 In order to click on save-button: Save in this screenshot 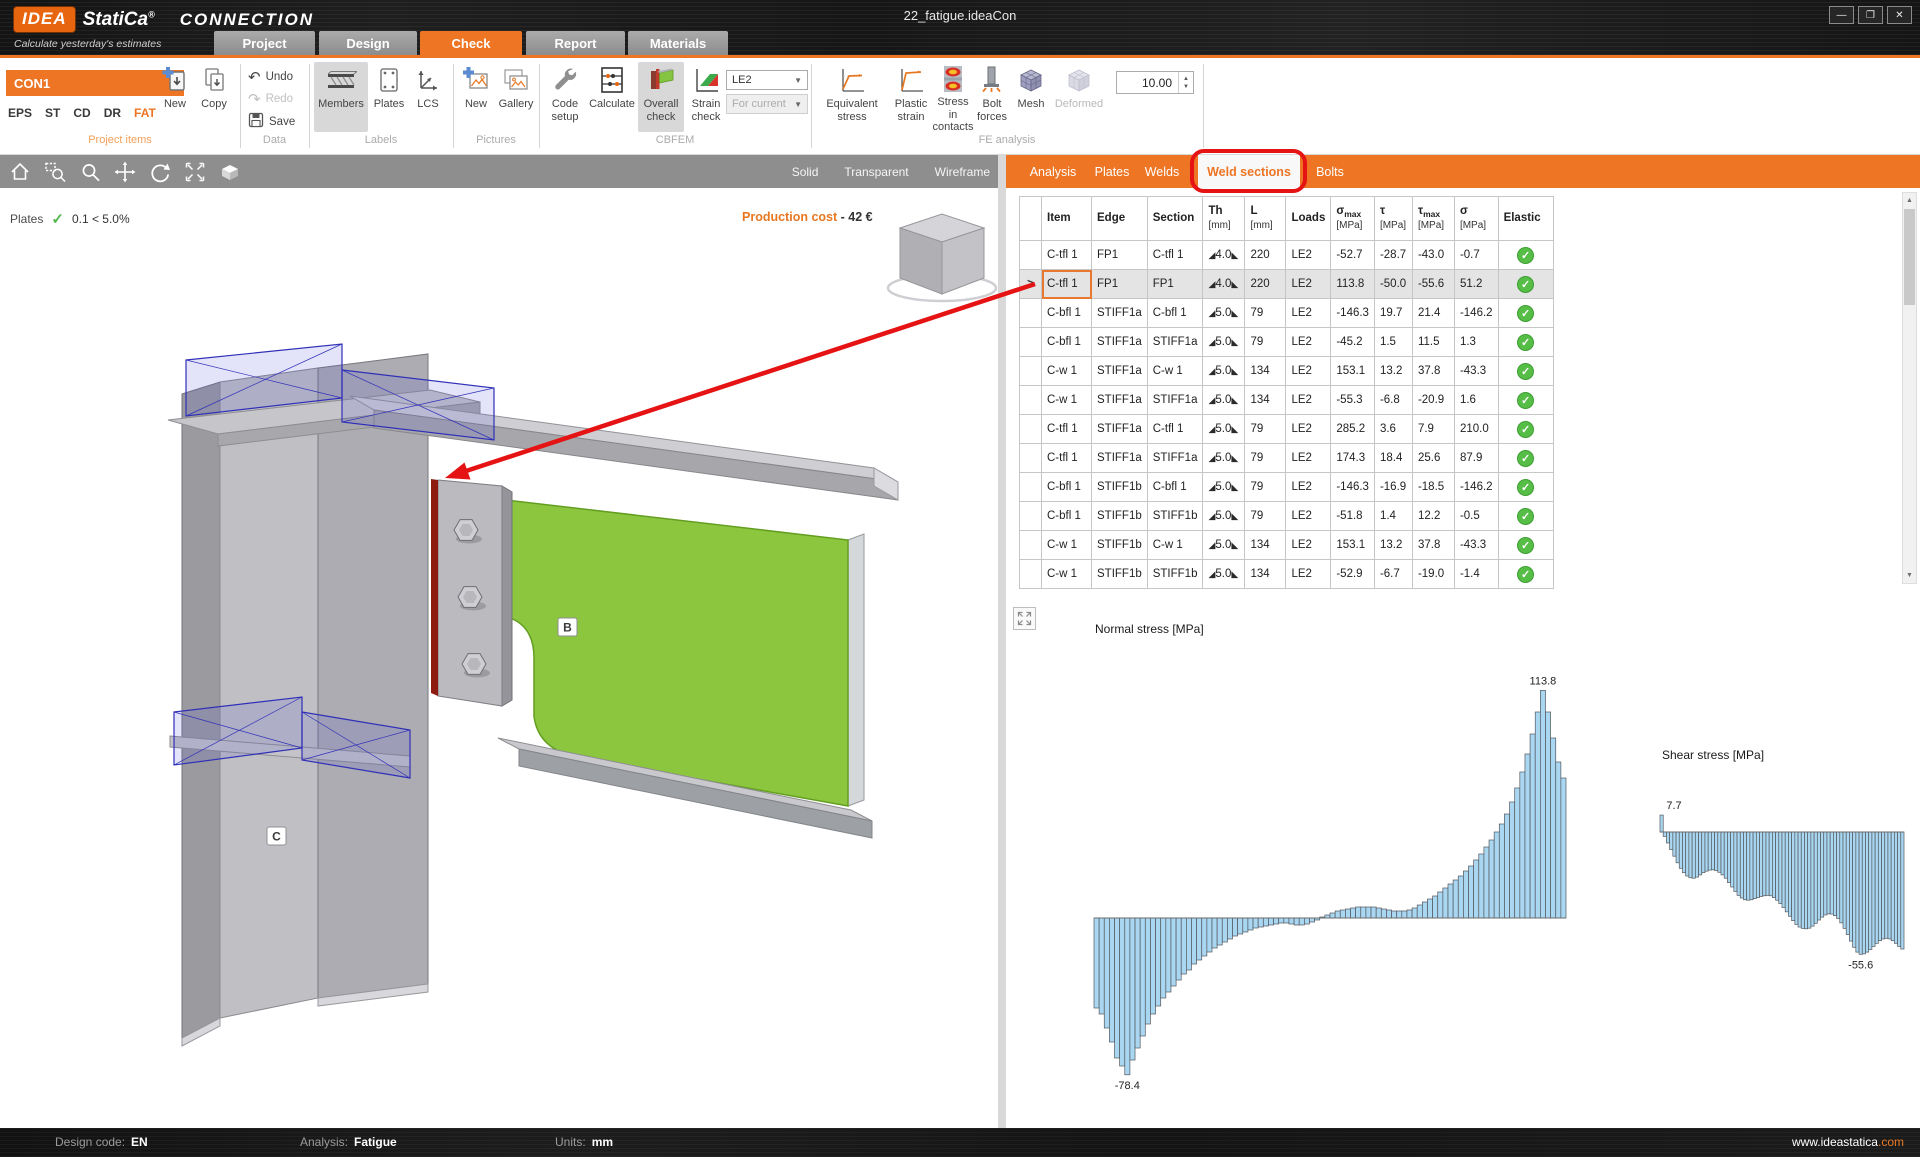, I will do `click(271, 121)`.